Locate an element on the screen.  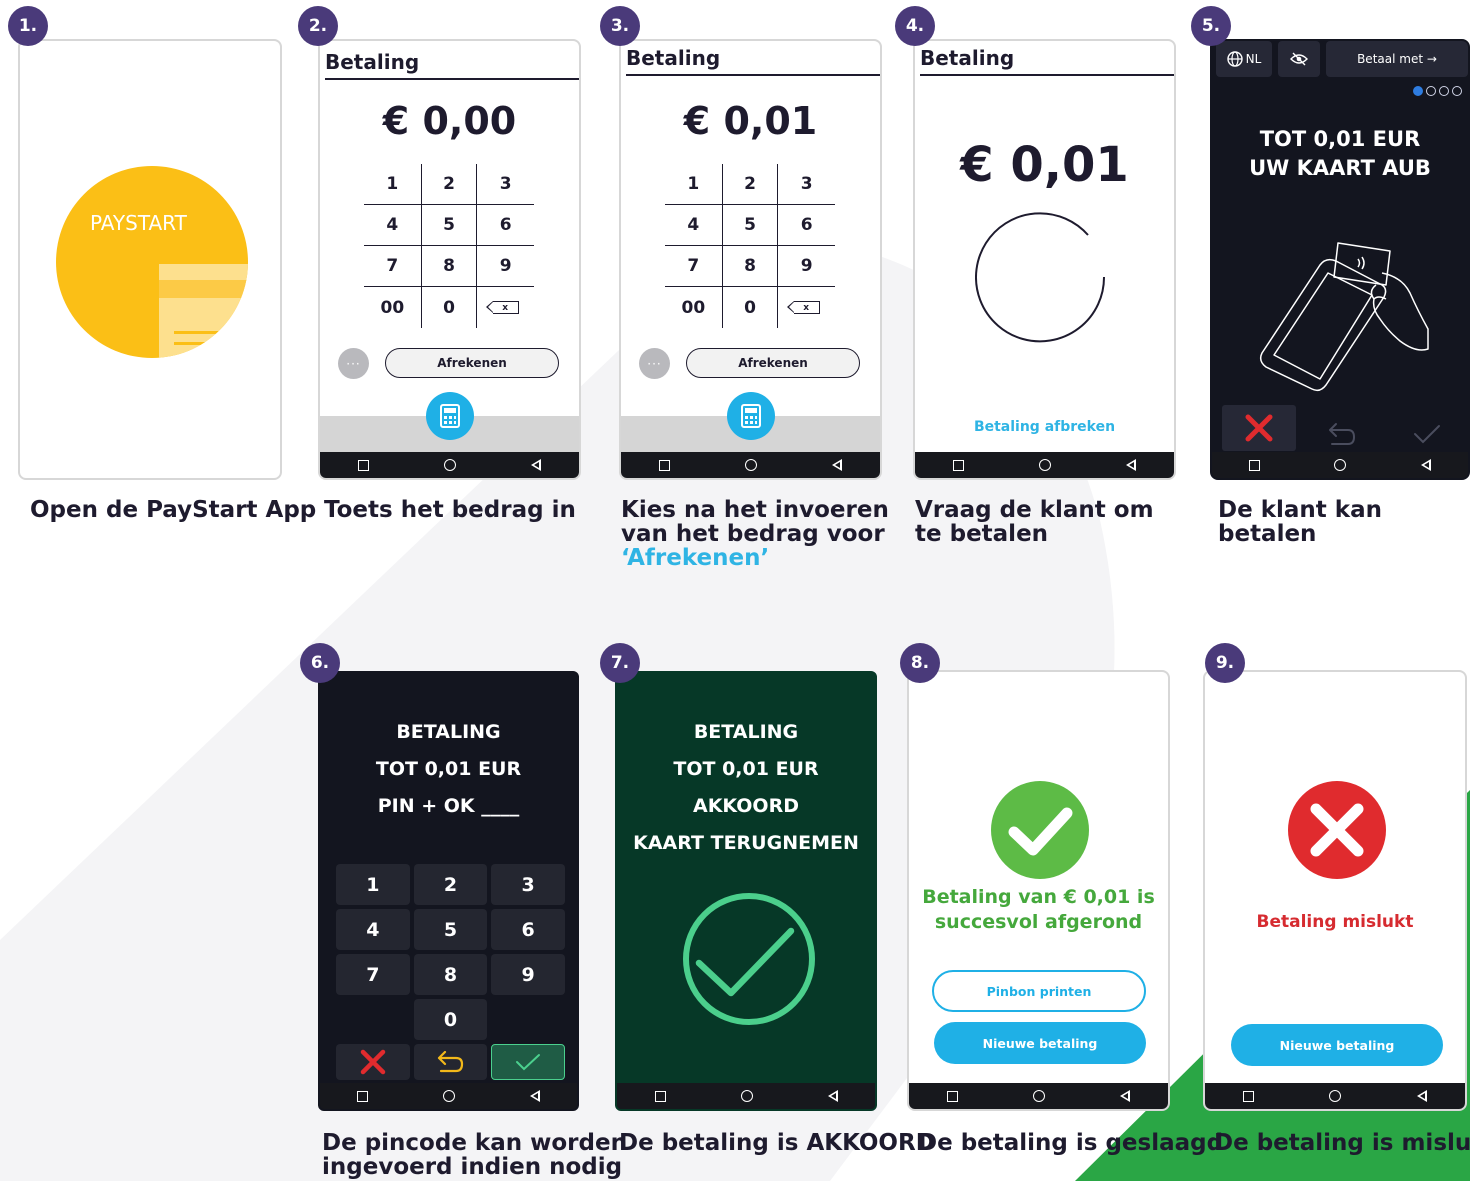
calculator-icon is located at coordinates (450, 416).